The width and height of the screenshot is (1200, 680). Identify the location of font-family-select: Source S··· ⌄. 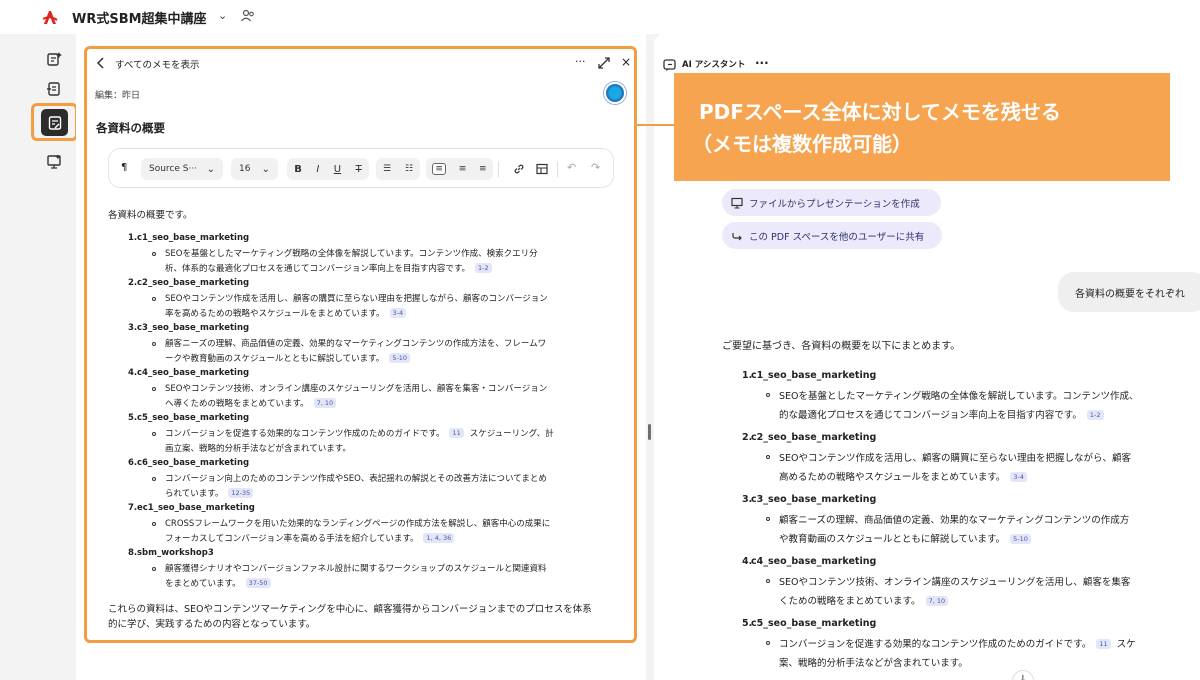
(182, 169).